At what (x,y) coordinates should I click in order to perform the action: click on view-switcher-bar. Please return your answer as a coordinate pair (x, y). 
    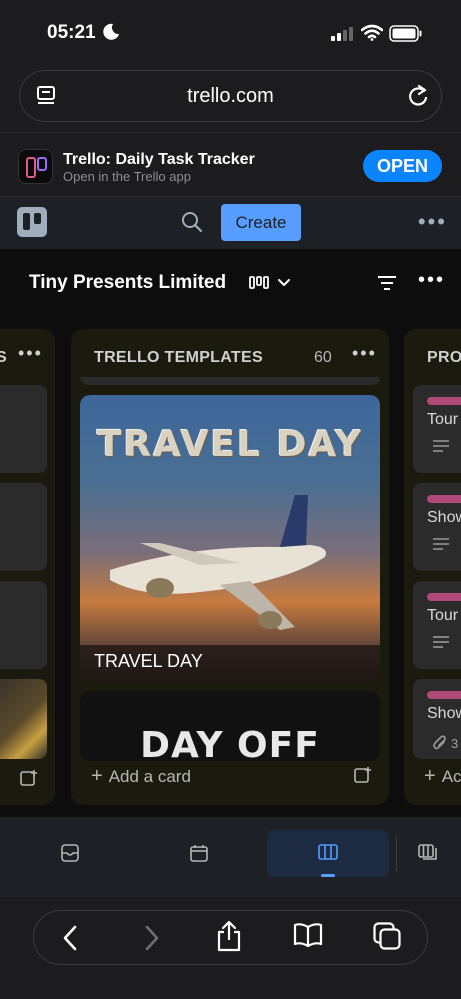
    Looking at the image, I should click on (230, 857).